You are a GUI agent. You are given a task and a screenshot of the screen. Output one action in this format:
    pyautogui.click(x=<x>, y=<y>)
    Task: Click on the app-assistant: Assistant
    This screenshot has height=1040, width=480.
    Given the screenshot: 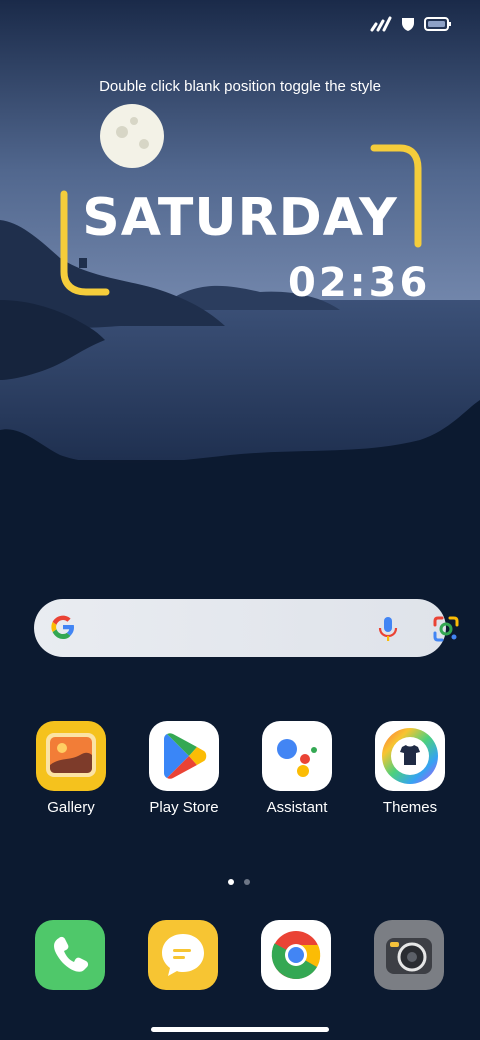 What is the action you would take?
    pyautogui.click(x=297, y=768)
    